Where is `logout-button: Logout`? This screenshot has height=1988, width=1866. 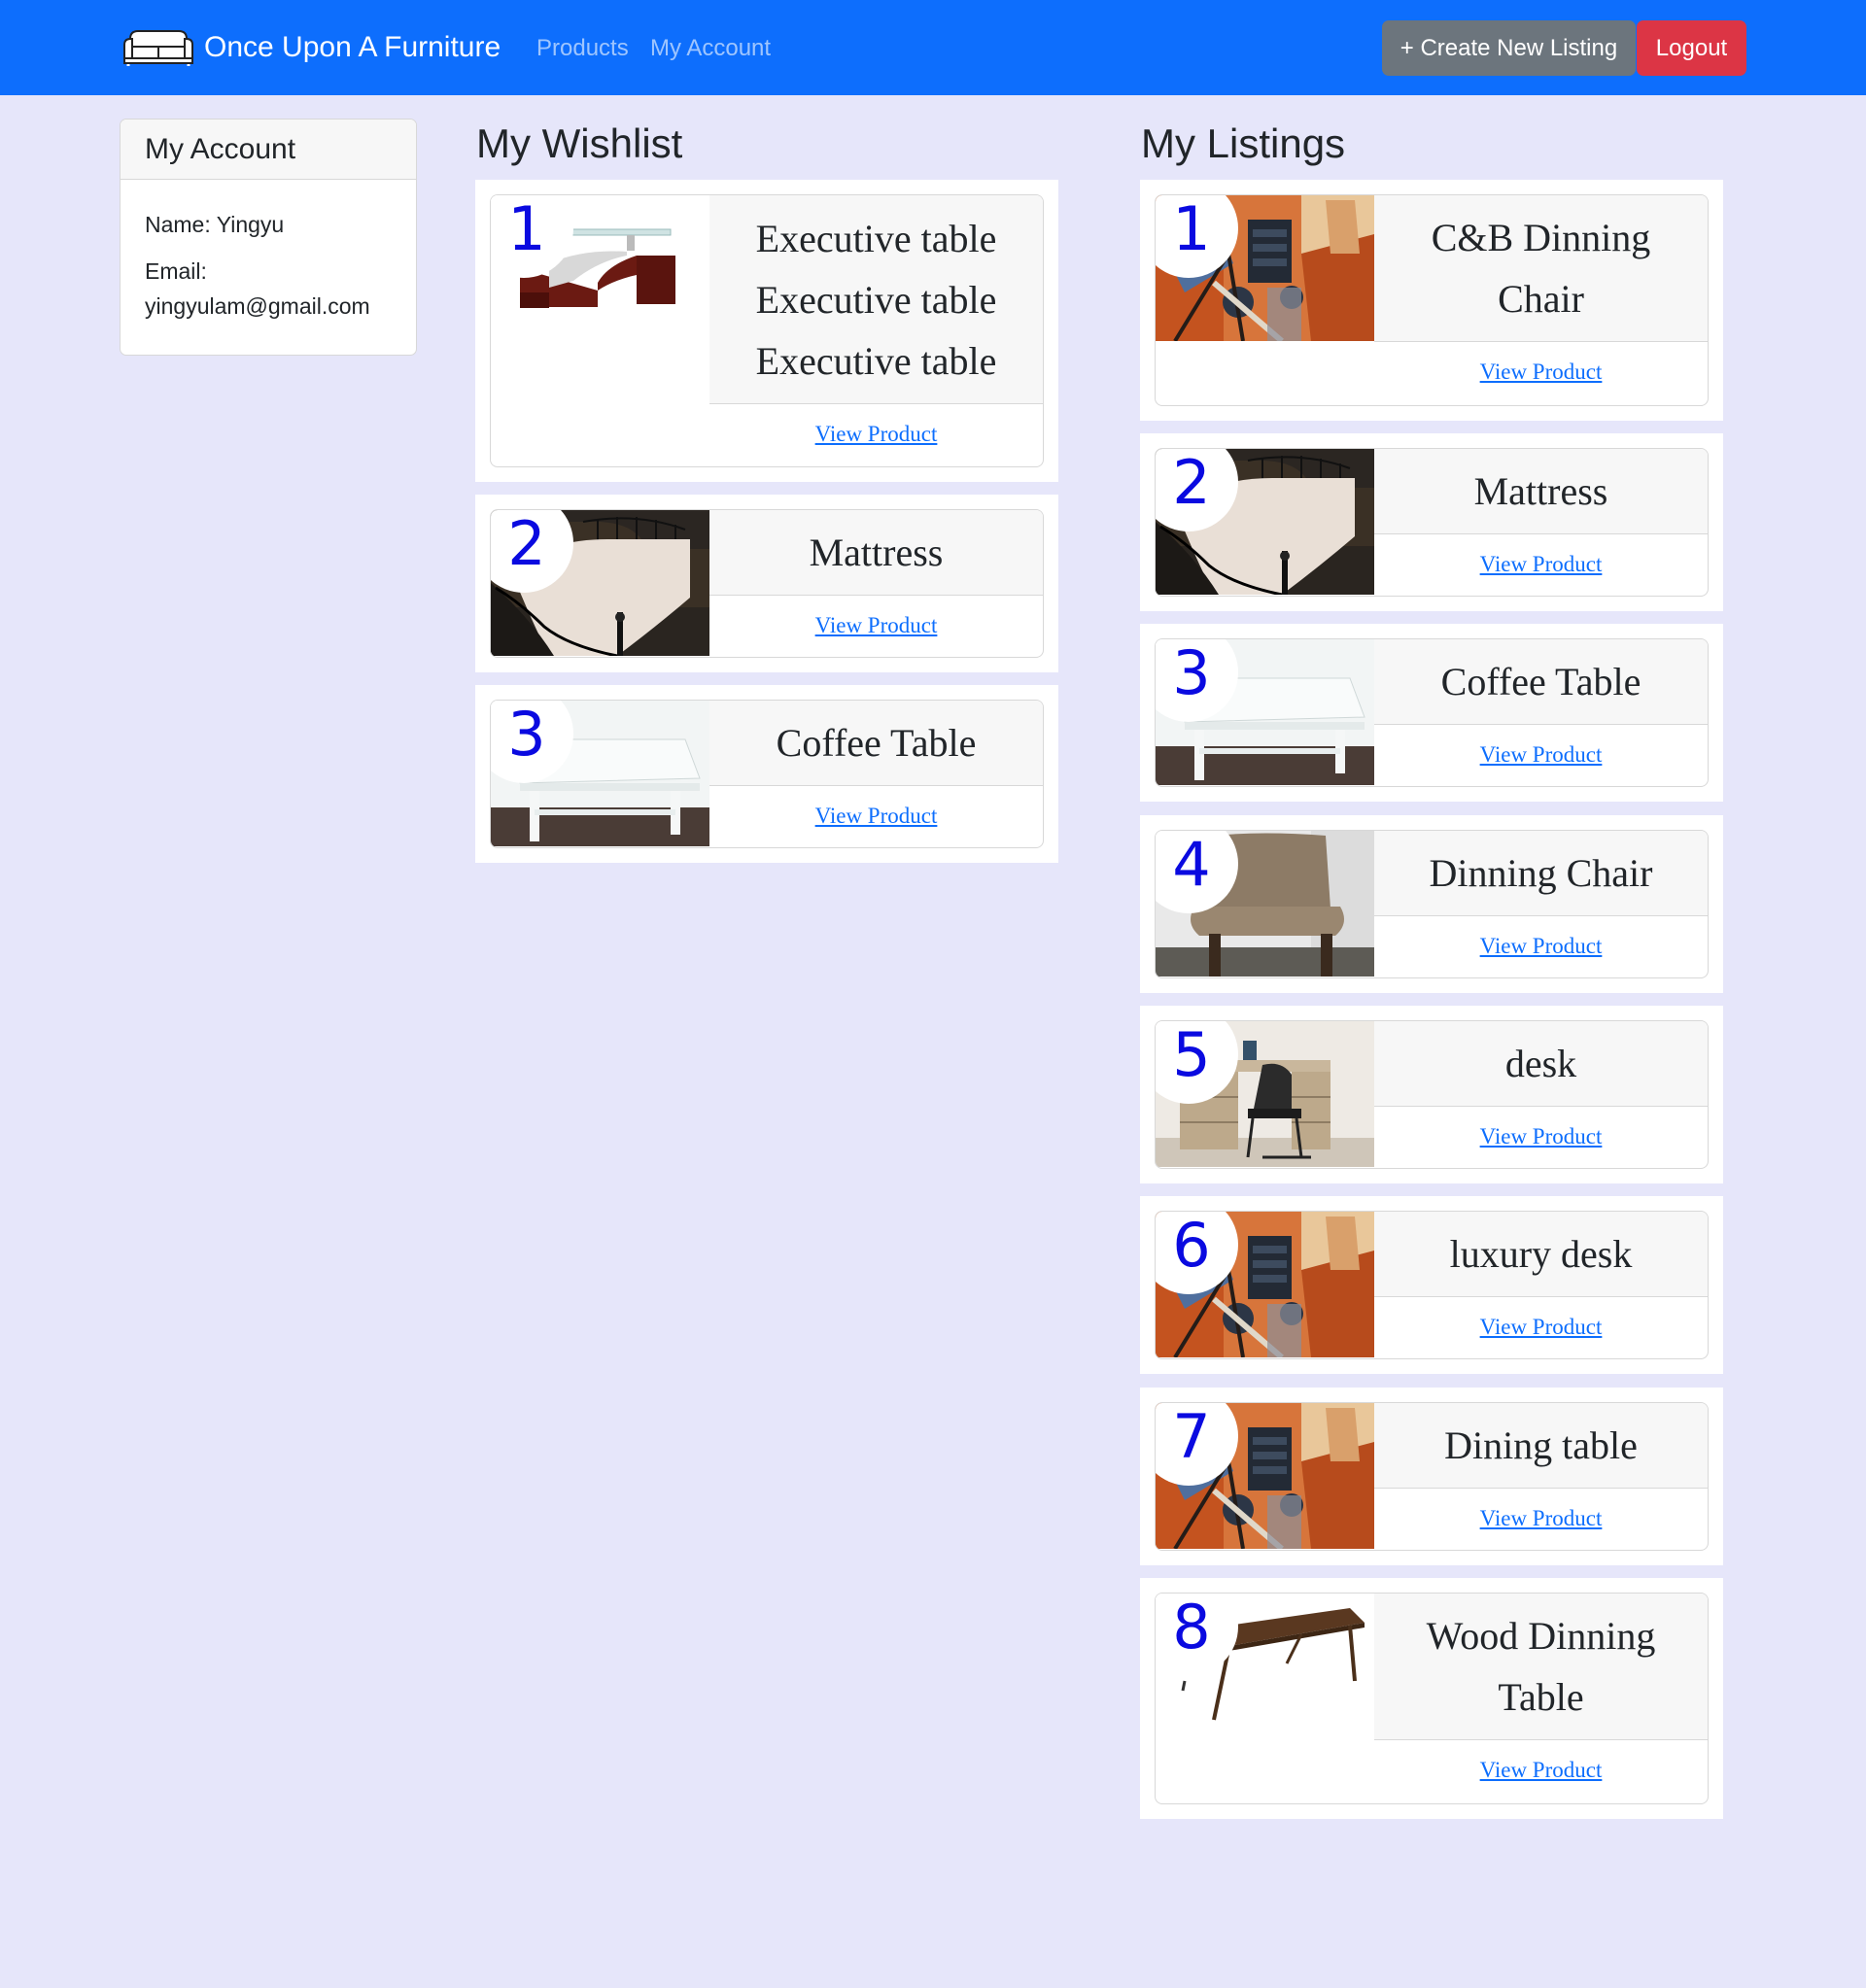
logout-button: Logout is located at coordinates (1691, 48).